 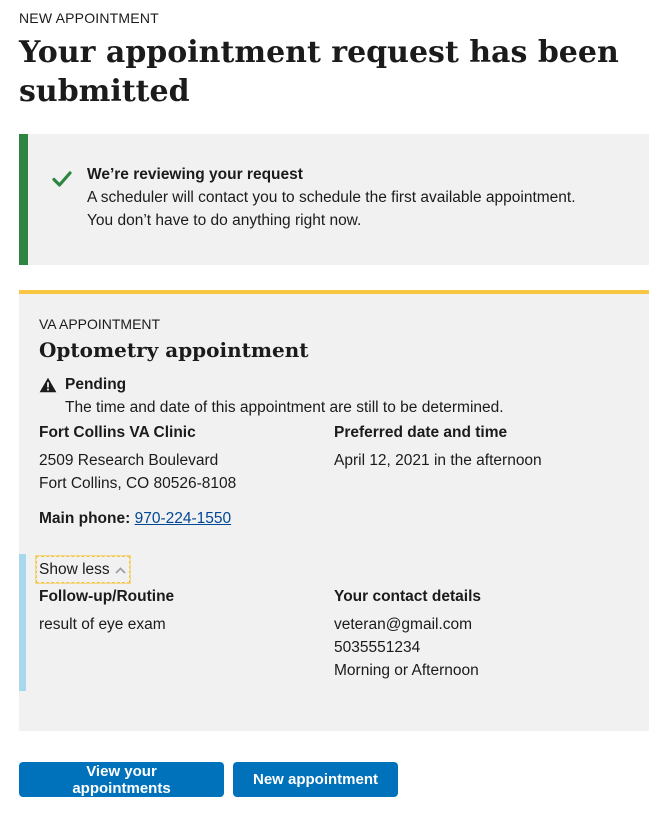 I want to click on action-buttons: View your appointments New appointment, so click(x=336, y=779).